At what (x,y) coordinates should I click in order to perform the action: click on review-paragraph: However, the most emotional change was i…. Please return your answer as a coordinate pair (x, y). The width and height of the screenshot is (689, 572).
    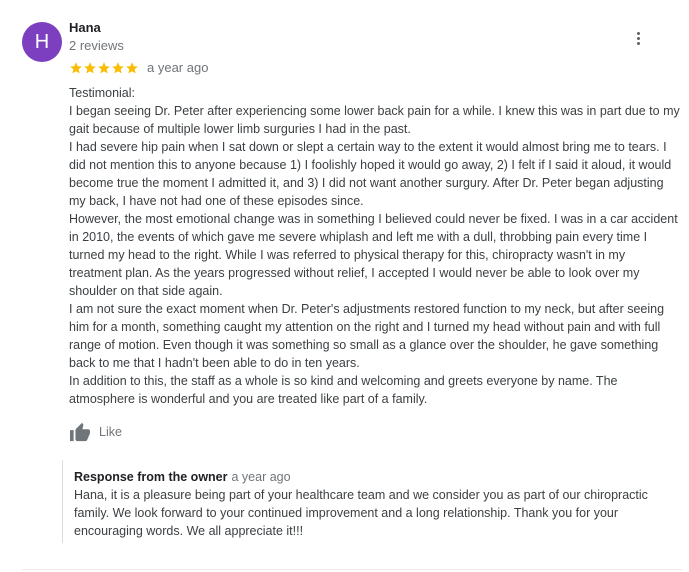
    Looking at the image, I should click on (373, 255).